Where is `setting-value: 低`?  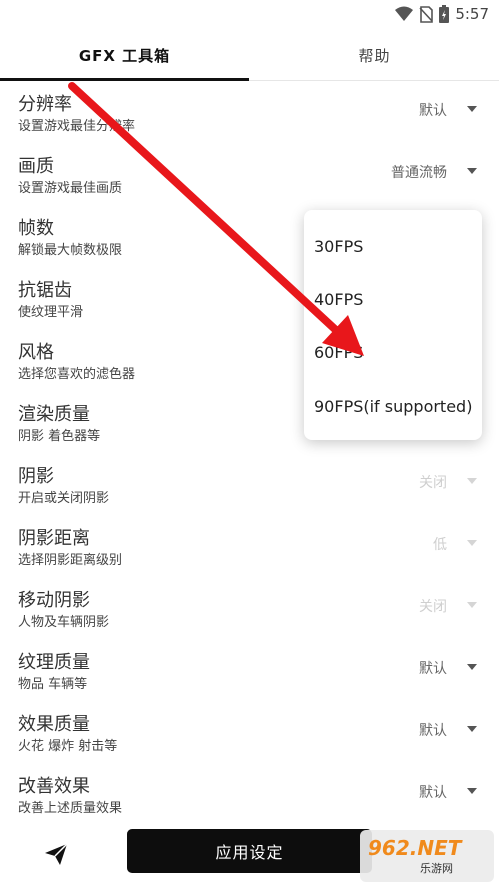
setting-value: 低 is located at coordinates (440, 545).